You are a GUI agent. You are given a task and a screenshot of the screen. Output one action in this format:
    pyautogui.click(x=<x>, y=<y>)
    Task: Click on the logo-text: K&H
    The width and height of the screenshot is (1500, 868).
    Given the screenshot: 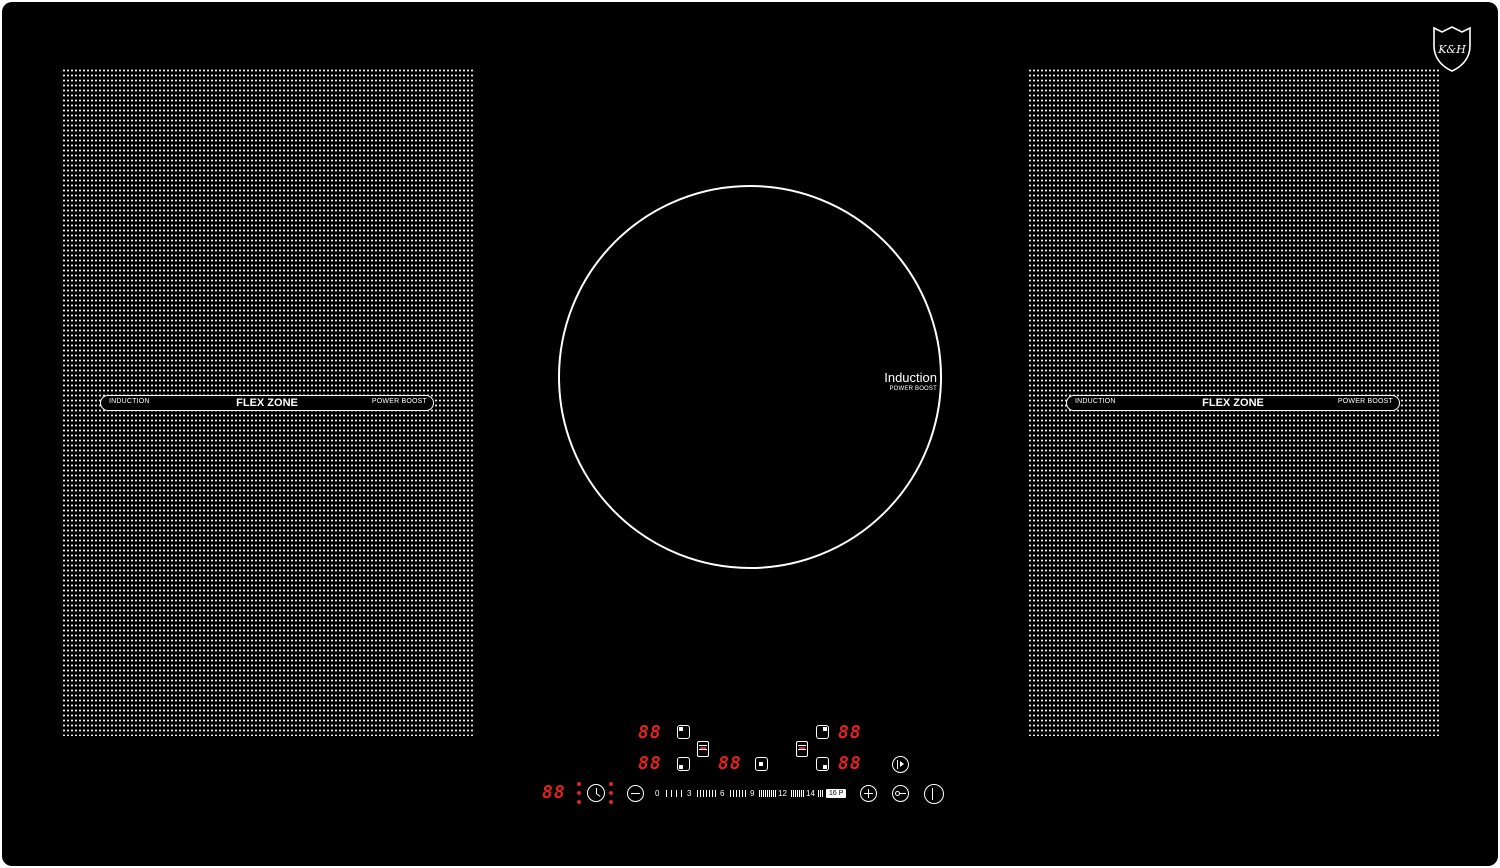 What is the action you would take?
    pyautogui.click(x=1451, y=49)
    